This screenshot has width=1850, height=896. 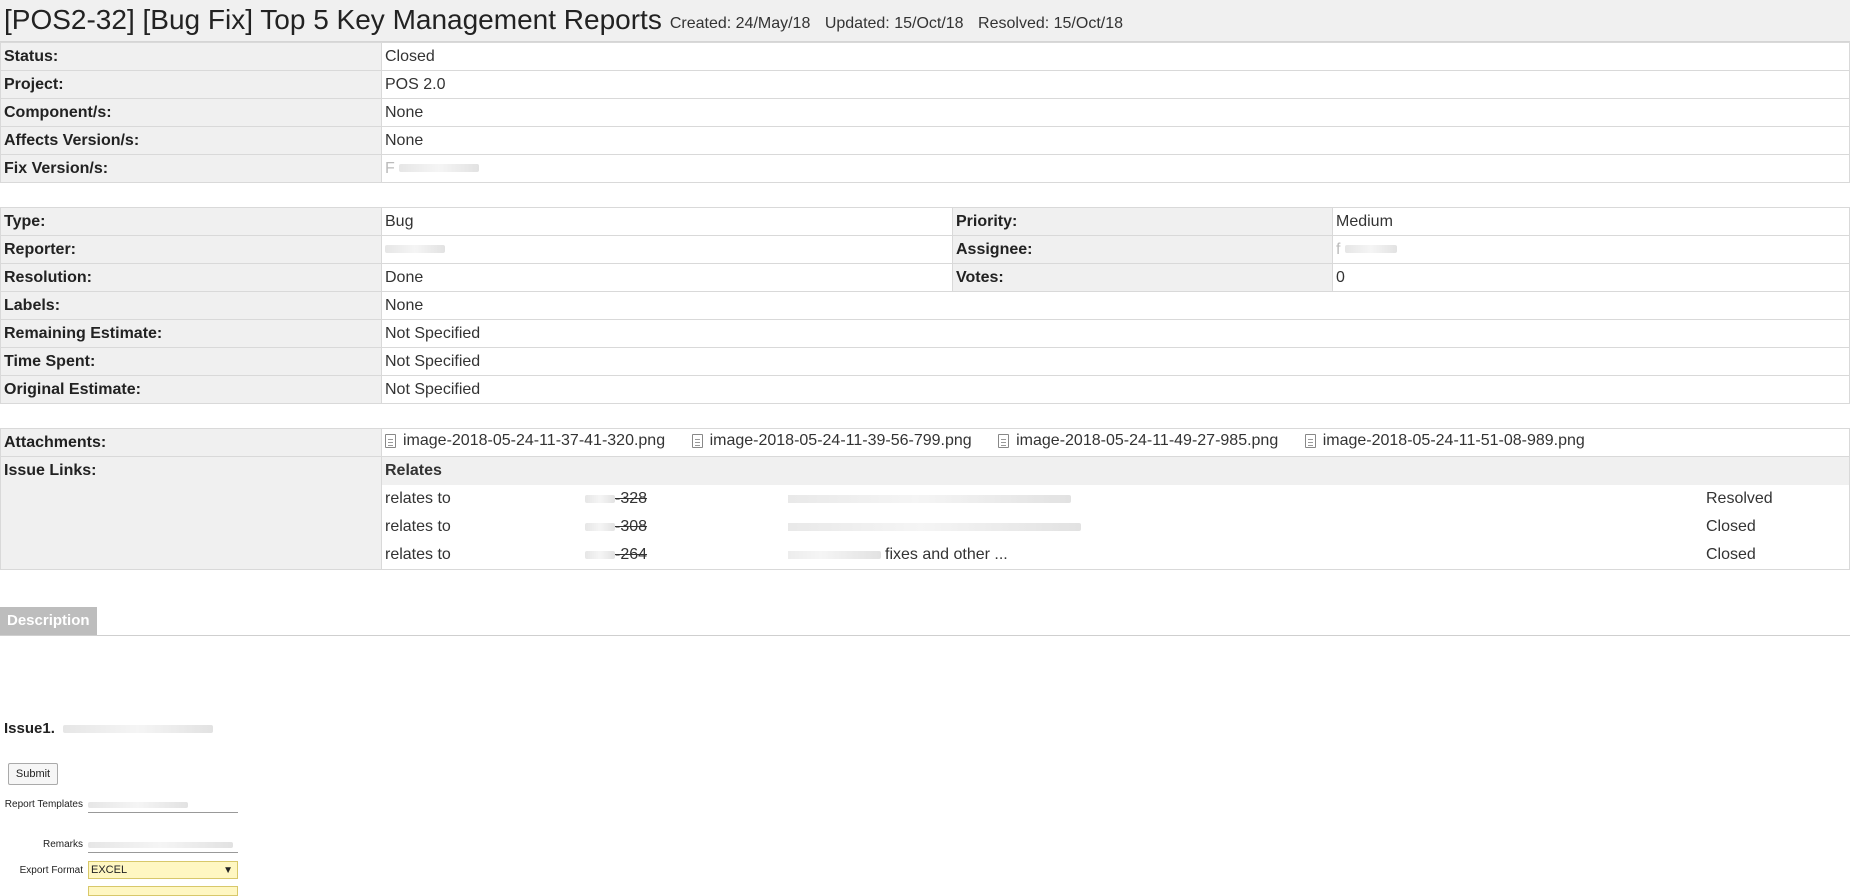 What do you see at coordinates (631, 498) in the screenshot?
I see `link-key-text: -328` at bounding box center [631, 498].